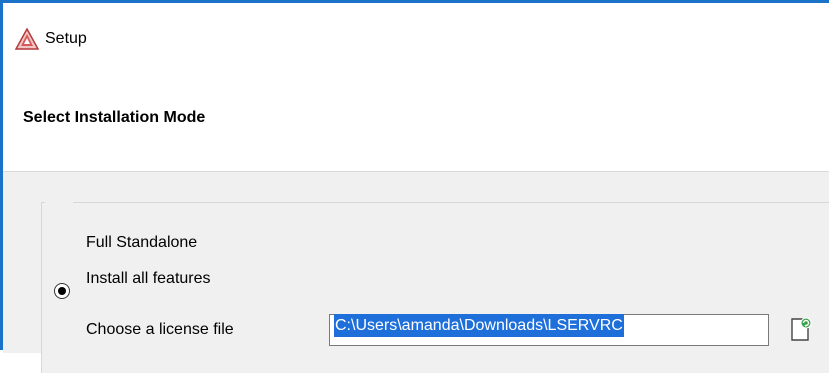 Image resolution: width=829 pixels, height=373 pixels. What do you see at coordinates (416, 31) in the screenshot?
I see `title-bar: Setup` at bounding box center [416, 31].